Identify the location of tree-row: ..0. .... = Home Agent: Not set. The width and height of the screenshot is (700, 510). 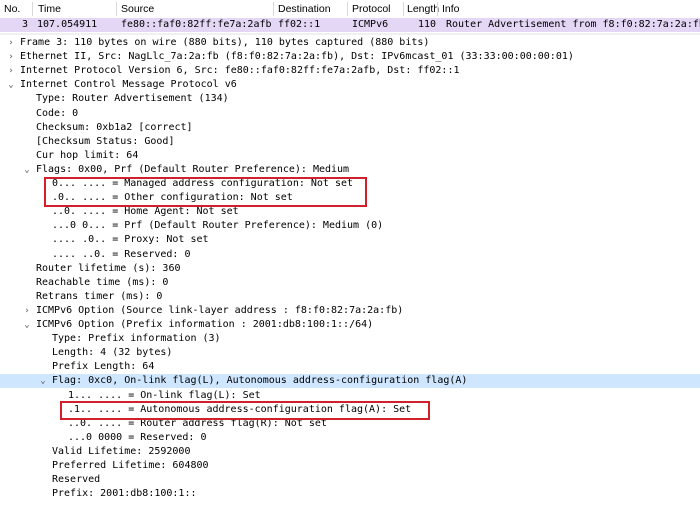
(350, 212).